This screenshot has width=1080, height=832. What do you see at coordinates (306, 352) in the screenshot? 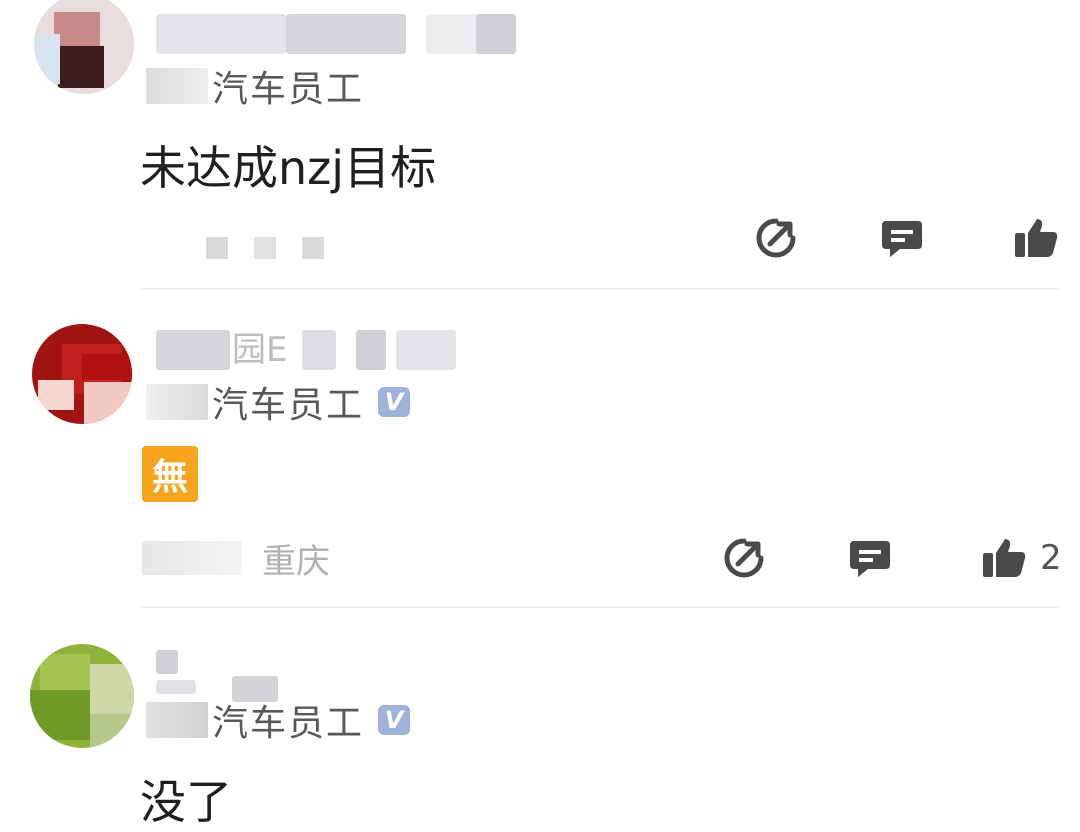
I see `username: 园E` at bounding box center [306, 352].